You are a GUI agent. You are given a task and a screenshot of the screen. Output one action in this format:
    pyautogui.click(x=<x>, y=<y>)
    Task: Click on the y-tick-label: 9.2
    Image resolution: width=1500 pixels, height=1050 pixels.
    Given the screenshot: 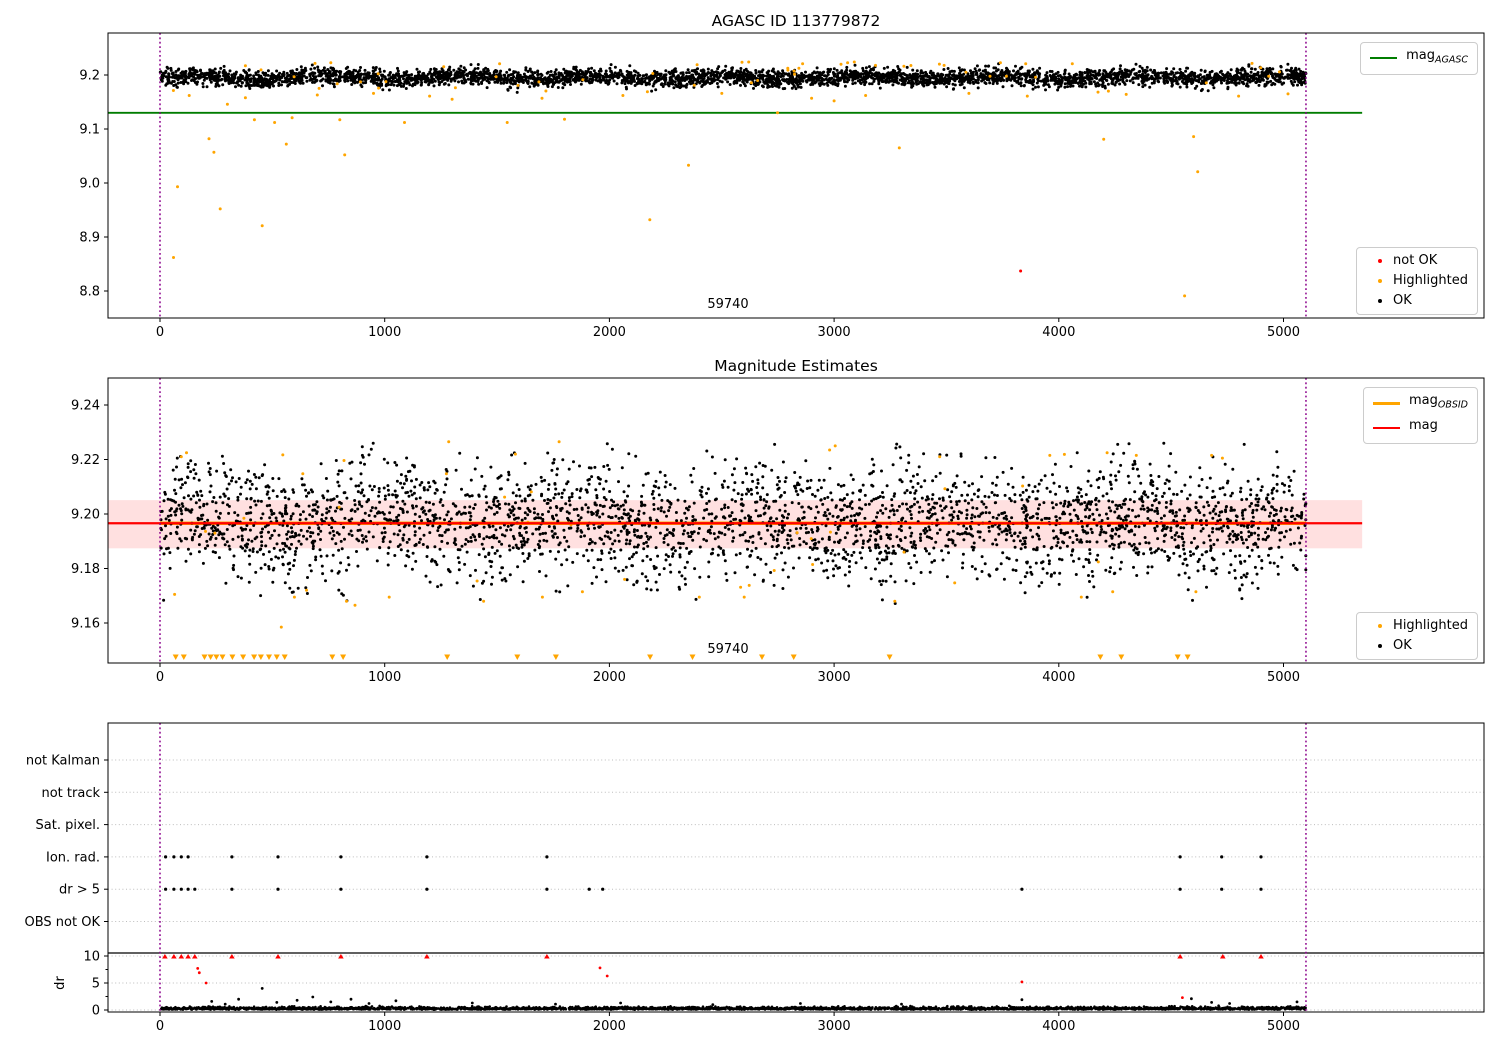 What is the action you would take?
    pyautogui.click(x=89, y=76)
    